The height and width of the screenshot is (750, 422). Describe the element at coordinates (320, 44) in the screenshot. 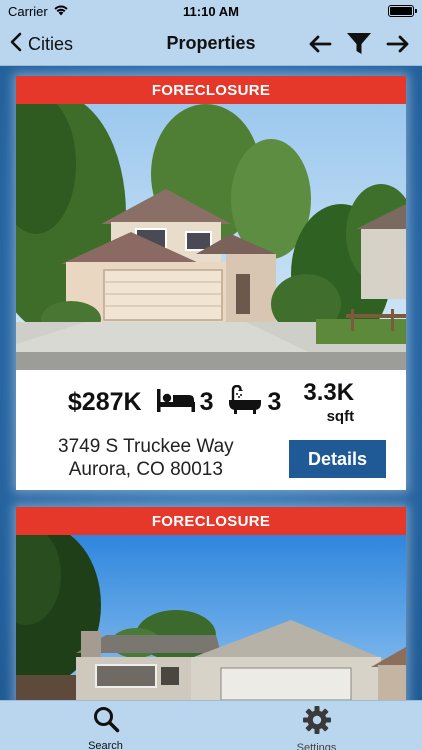

I see `arrow-left-icon` at that location.